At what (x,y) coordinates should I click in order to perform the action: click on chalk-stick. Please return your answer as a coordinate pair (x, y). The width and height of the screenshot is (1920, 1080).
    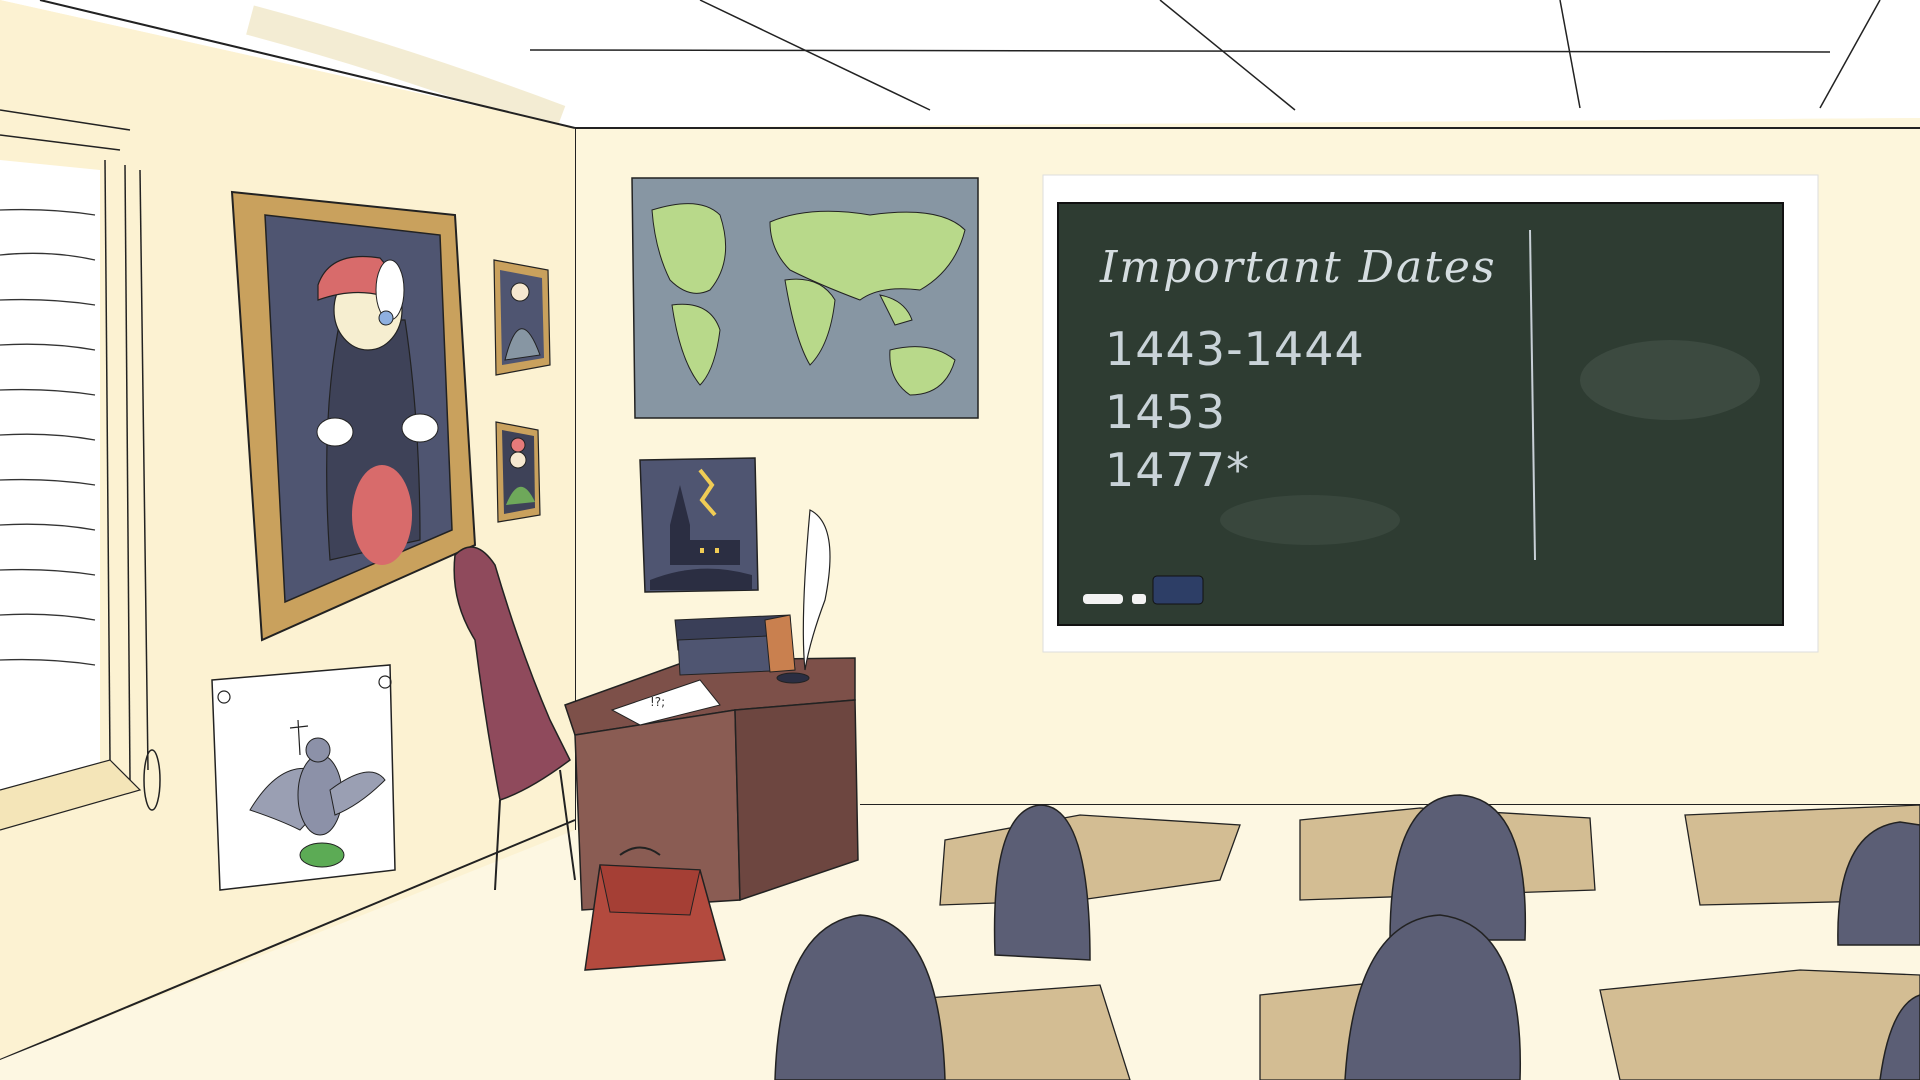
    Looking at the image, I should click on (1103, 599).